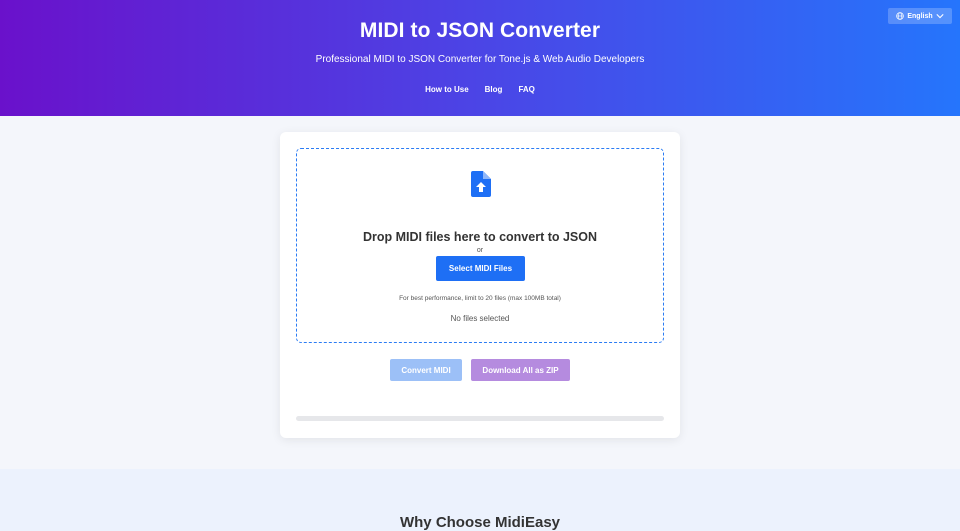 Image resolution: width=960 pixels, height=531 pixels. I want to click on select-midi-files-button: Select MIDI Files, so click(480, 268).